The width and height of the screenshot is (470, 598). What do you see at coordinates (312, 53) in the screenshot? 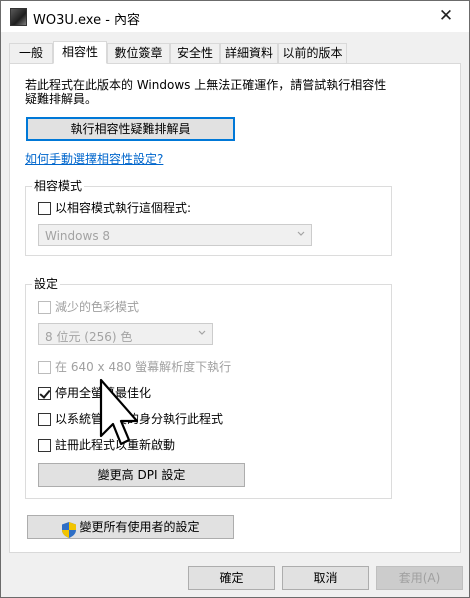
I see `tab-previous-versions: 以前的版本` at bounding box center [312, 53].